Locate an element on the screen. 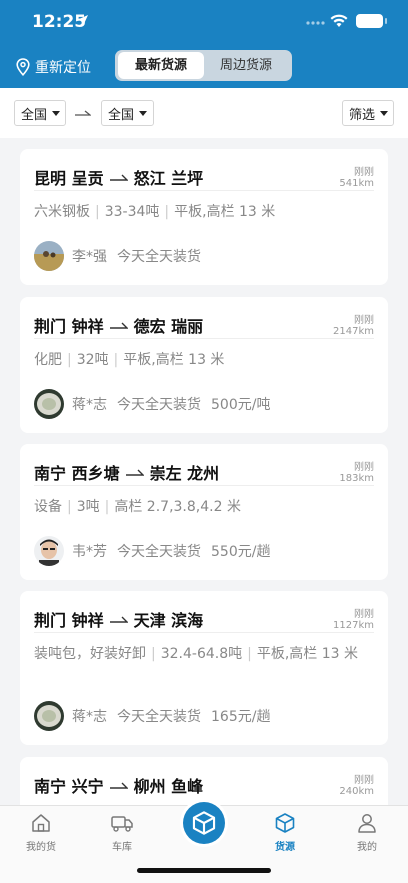 This screenshot has width=408, height=883. cargo-specs: 装吨包，好装好卸 | 32.4-64.8吨 | 平板,高栏 13 米 is located at coordinates (204, 654).